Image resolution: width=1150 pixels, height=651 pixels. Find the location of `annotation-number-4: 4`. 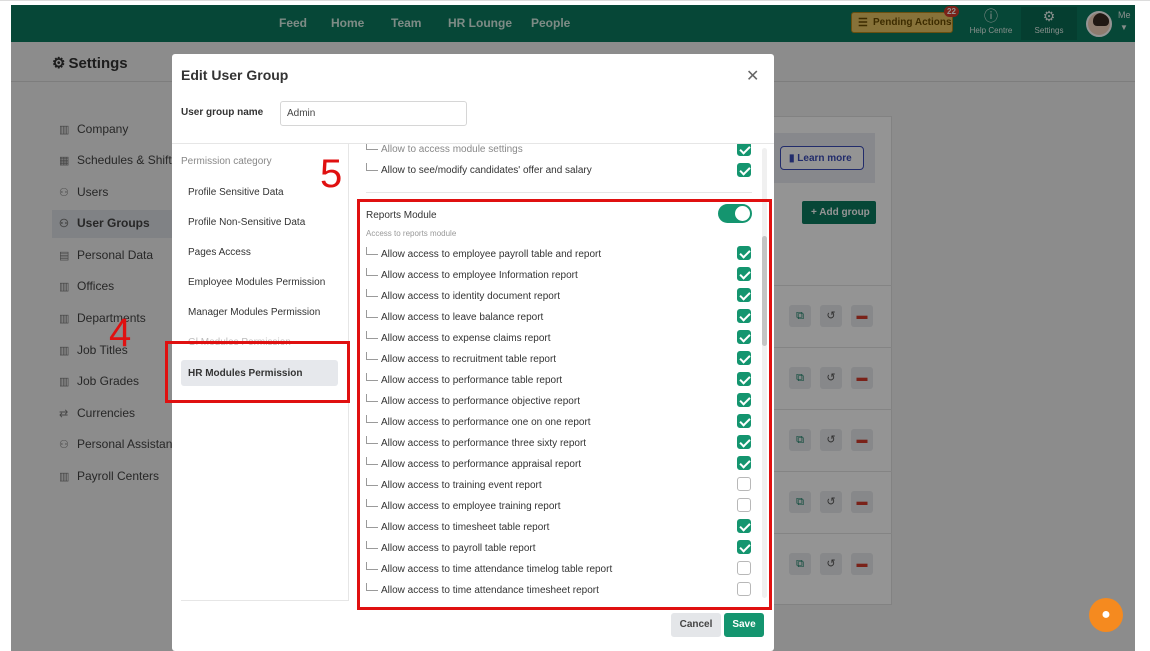

annotation-number-4: 4 is located at coordinates (120, 333).